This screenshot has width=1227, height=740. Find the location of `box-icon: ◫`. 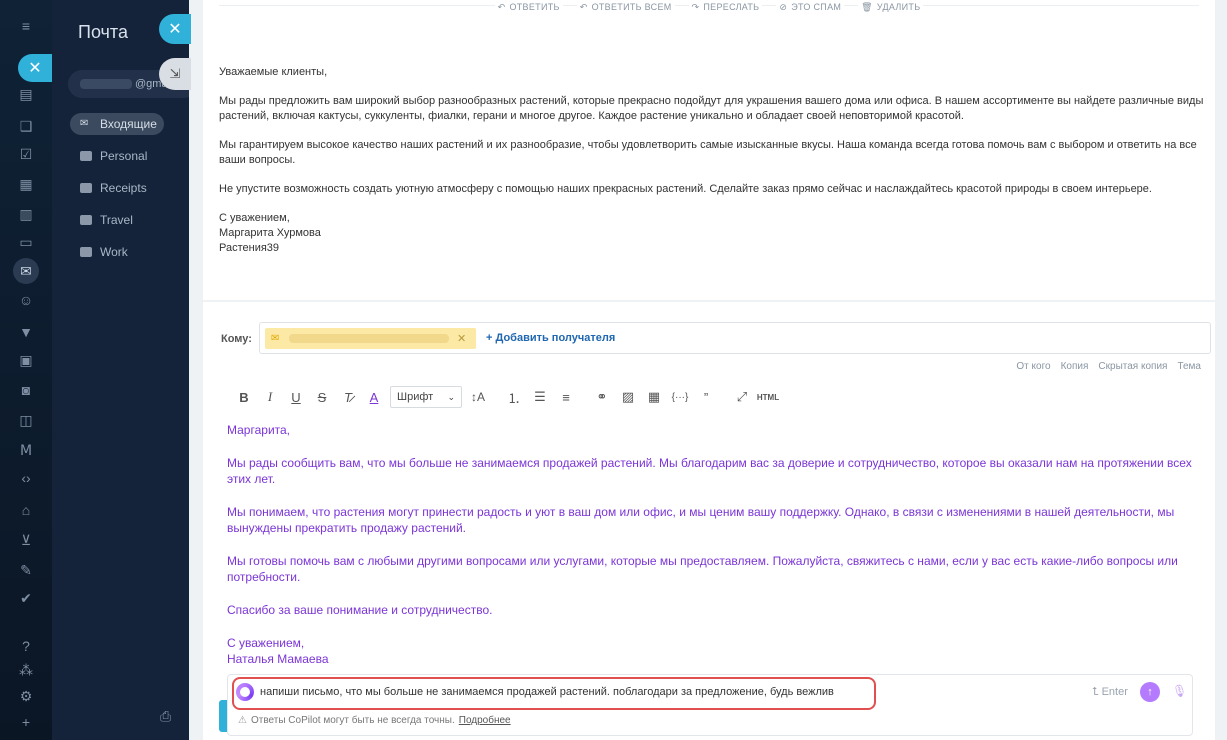

box-icon: ◫ is located at coordinates (26, 420).